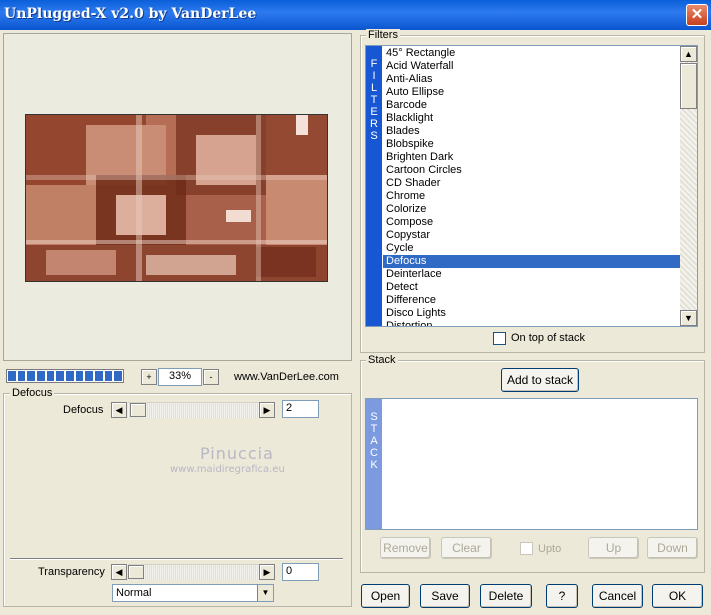 The width and height of the screenshot is (711, 615). Describe the element at coordinates (267, 410) in the screenshot. I see `param-increase-button: ▶` at that location.